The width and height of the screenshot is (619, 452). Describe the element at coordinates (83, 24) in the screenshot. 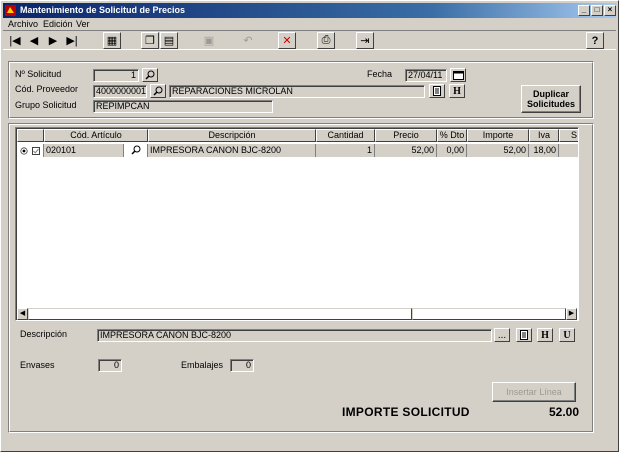

I see `menu-ver: Ver` at that location.